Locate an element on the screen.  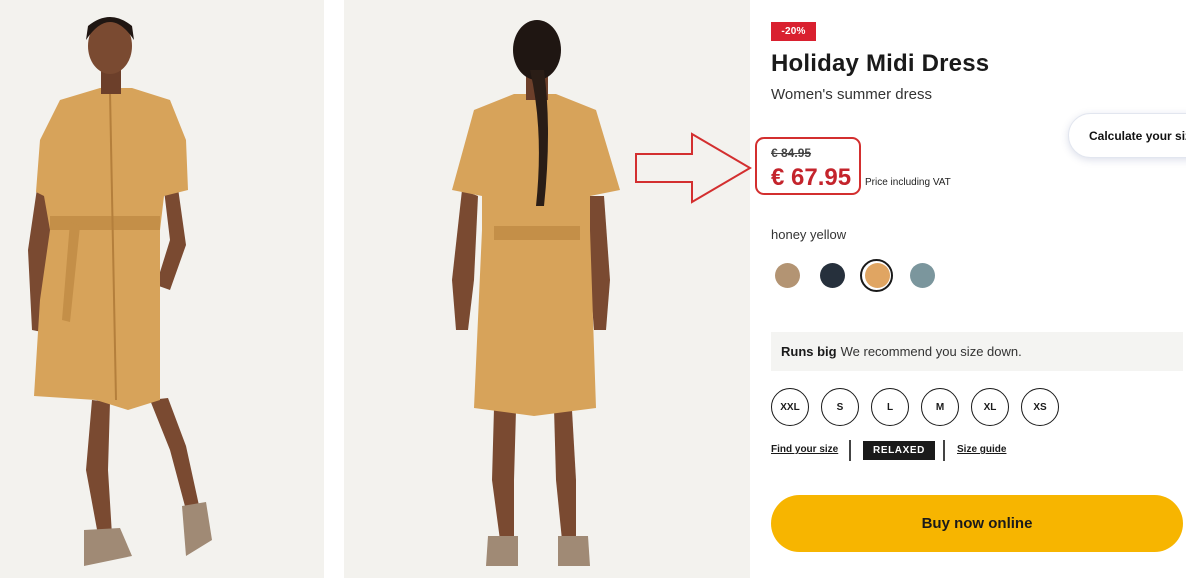
size-button-xl: XL is located at coordinates (990, 407).